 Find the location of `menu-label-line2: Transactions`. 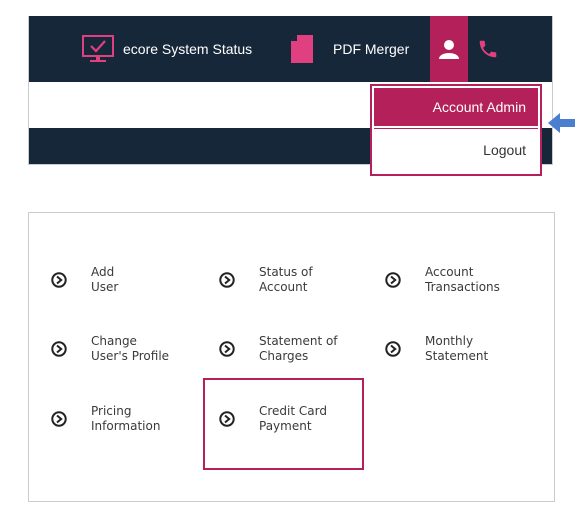

menu-label-line2: Transactions is located at coordinates (462, 287).